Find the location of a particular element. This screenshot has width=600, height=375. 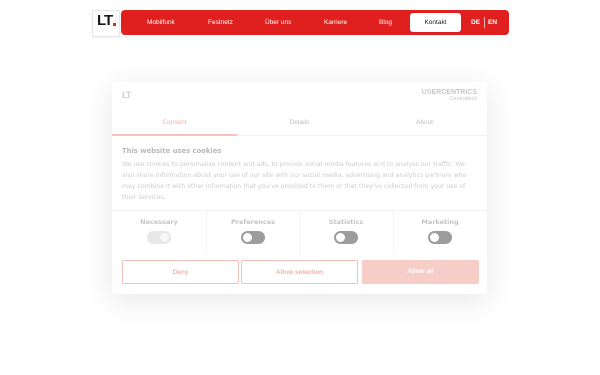

allow-all-button: Allow all is located at coordinates (420, 272).